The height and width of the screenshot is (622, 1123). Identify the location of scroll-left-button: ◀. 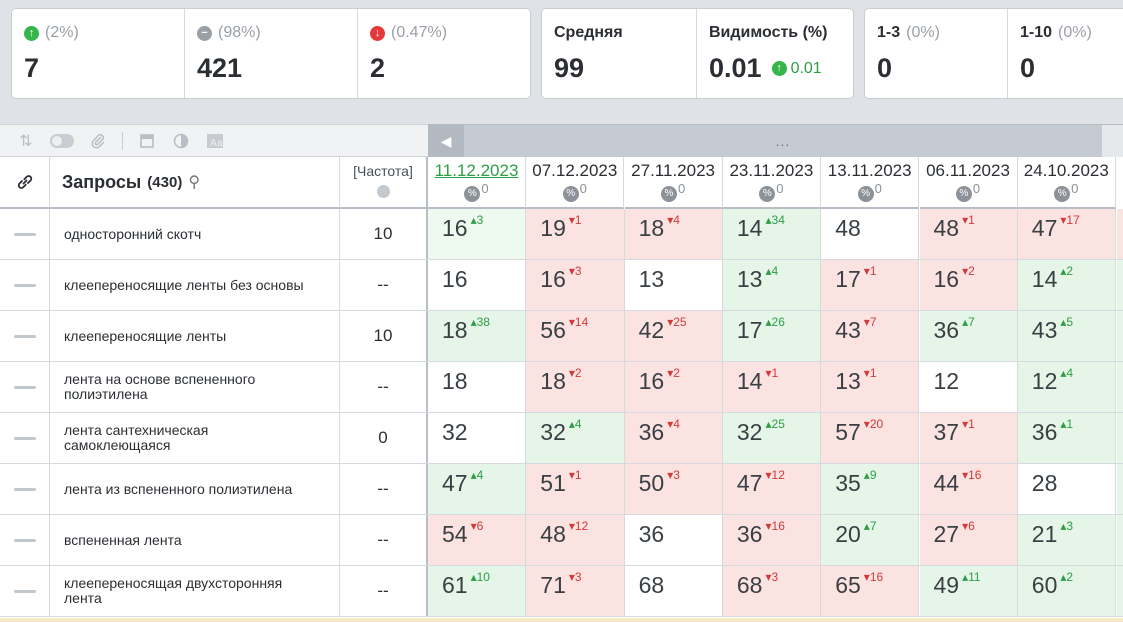
(446, 141).